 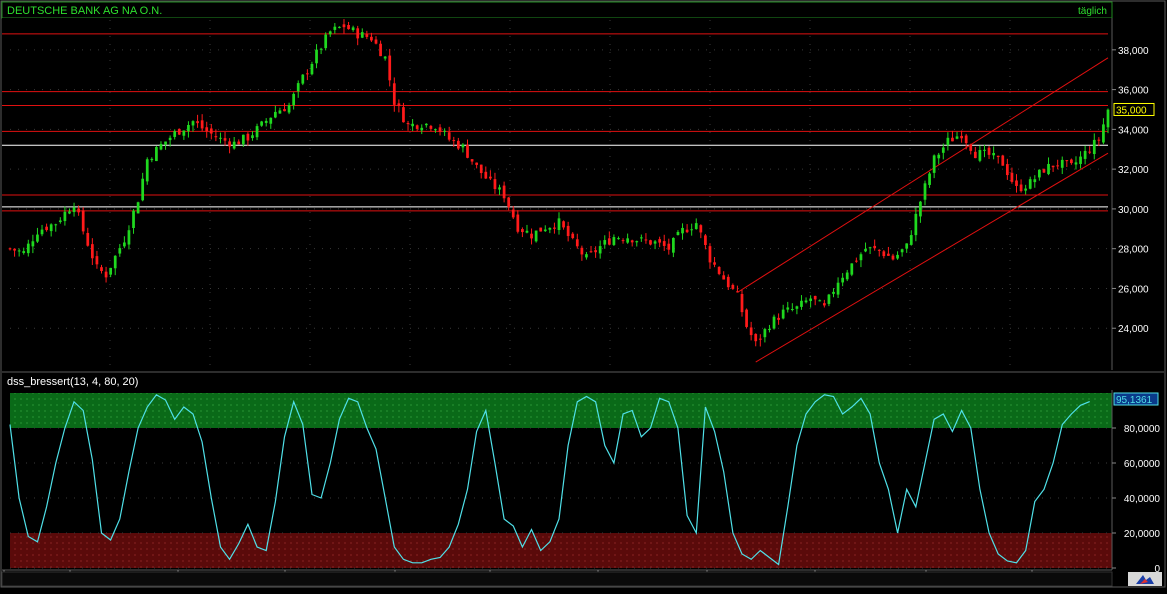 What do you see at coordinates (1145, 579) in the screenshot?
I see `chart-corner-icon` at bounding box center [1145, 579].